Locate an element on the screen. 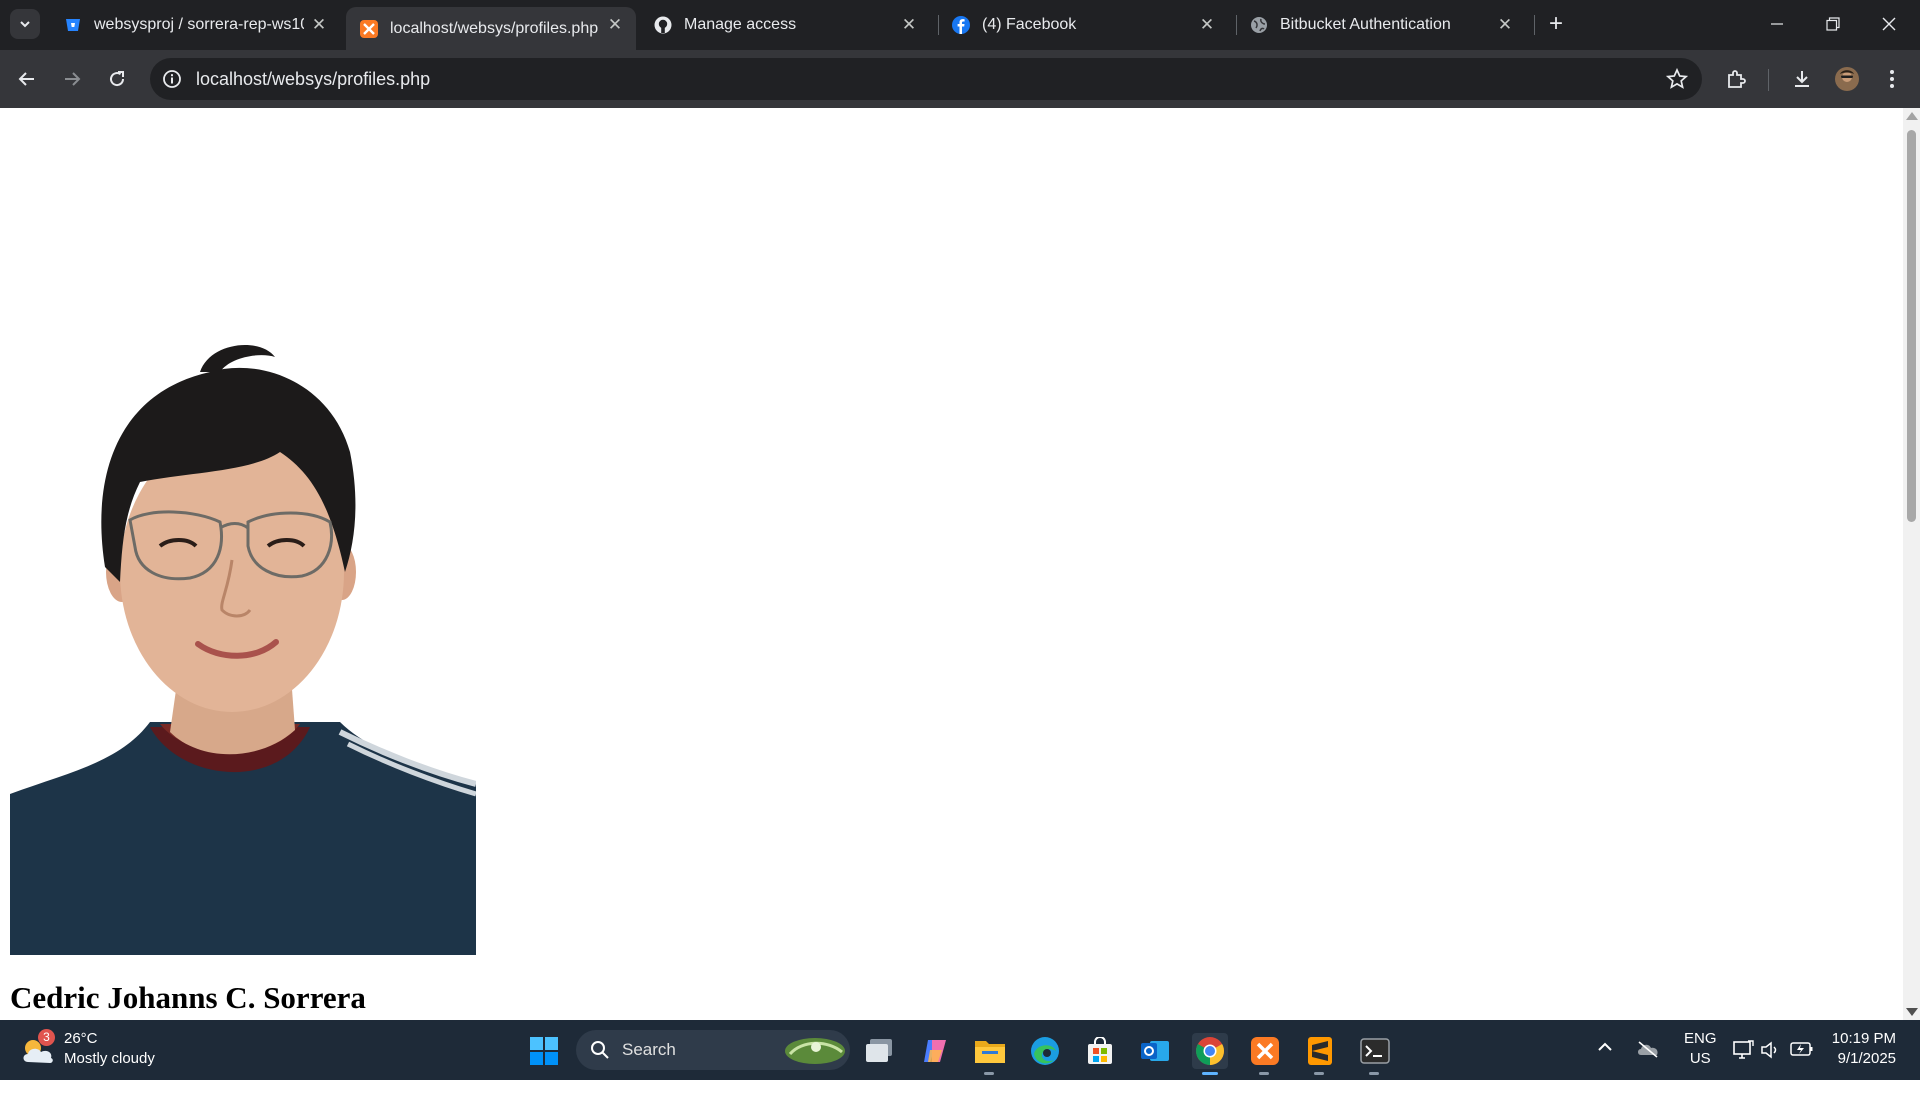 This screenshot has height=1101, width=1920. search-label: Search is located at coordinates (649, 1049).